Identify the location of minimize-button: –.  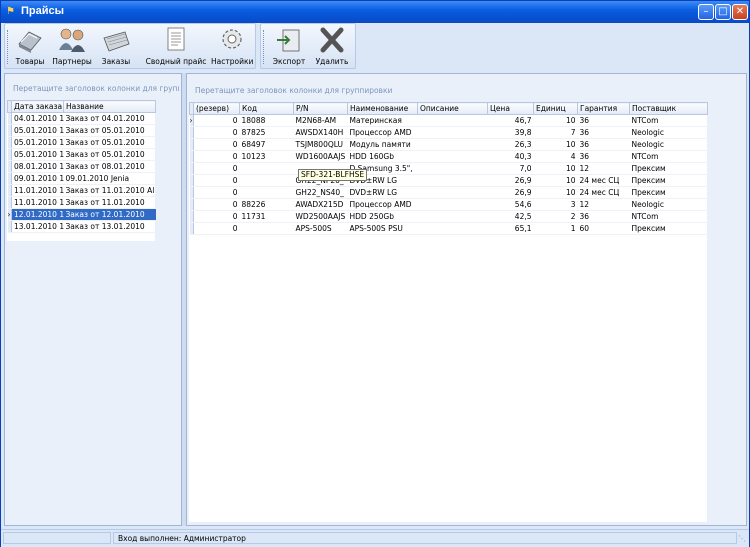
(706, 12).